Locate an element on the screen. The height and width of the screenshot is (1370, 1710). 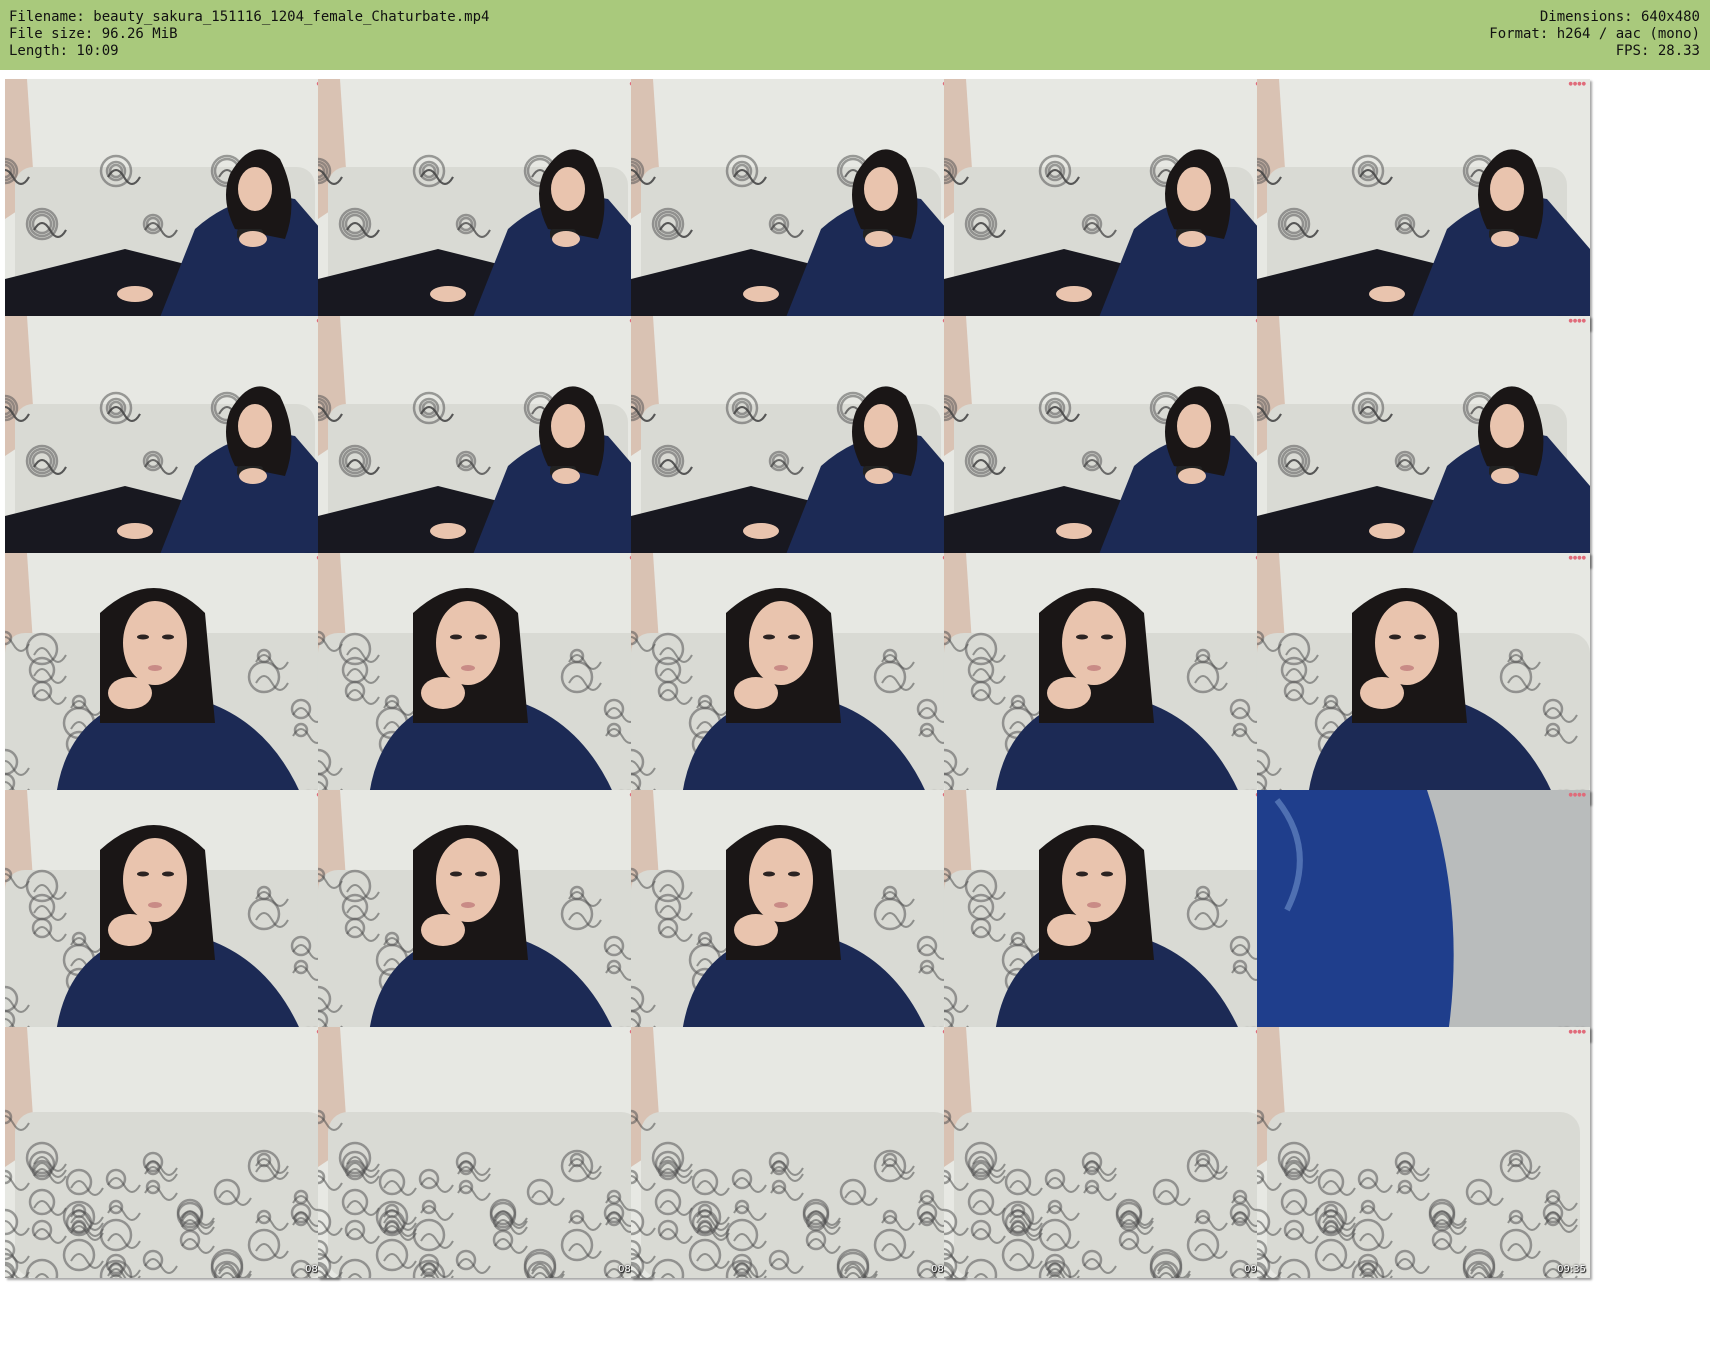
thumbnail: 02:41●●●● is located at coordinates (484, 441).